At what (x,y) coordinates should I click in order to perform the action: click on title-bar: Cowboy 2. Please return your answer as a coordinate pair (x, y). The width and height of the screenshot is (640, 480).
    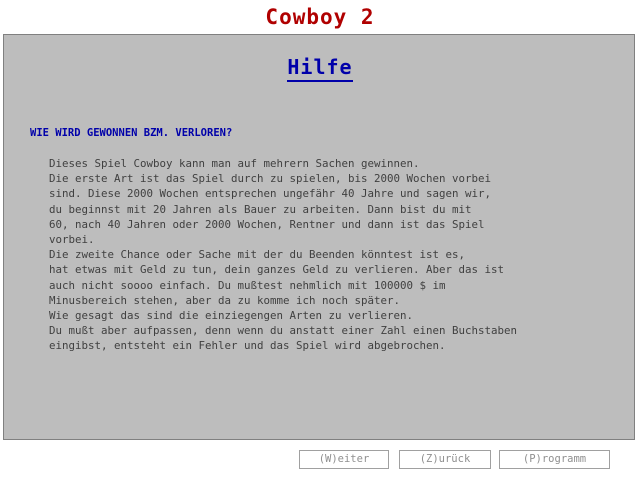
    Looking at the image, I should click on (320, 17).